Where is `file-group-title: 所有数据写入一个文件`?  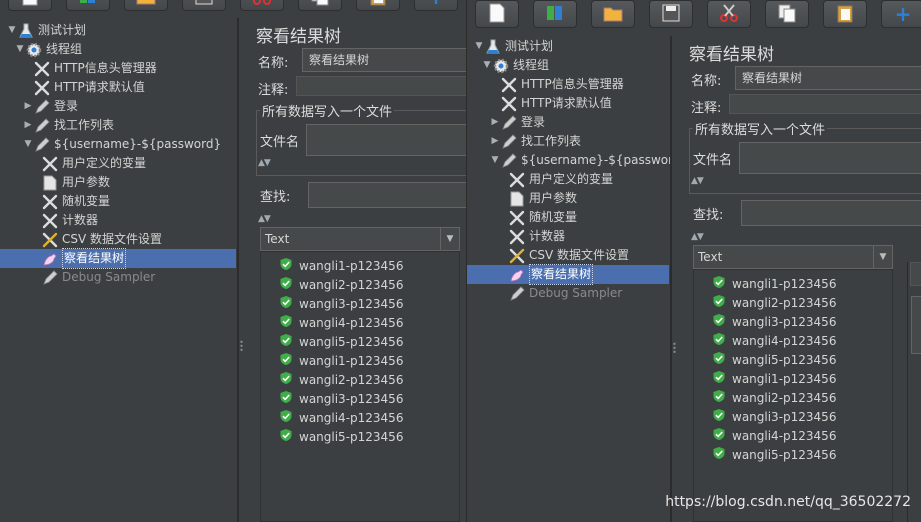 file-group-title: 所有数据写入一个文件 is located at coordinates (327, 110).